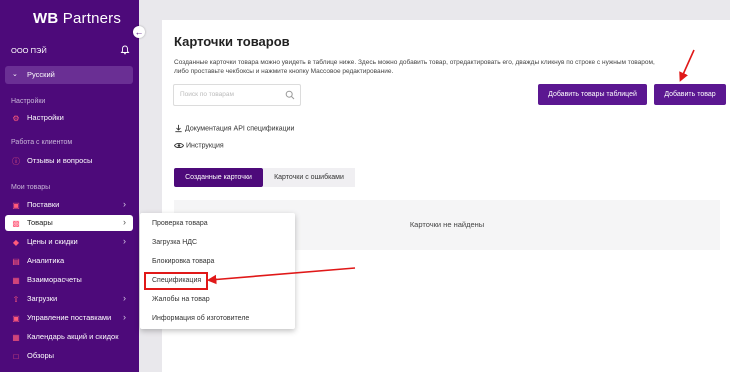 Image resolution: width=730 pixels, height=372 pixels. I want to click on calendar-icon: ▦, so click(16, 337).